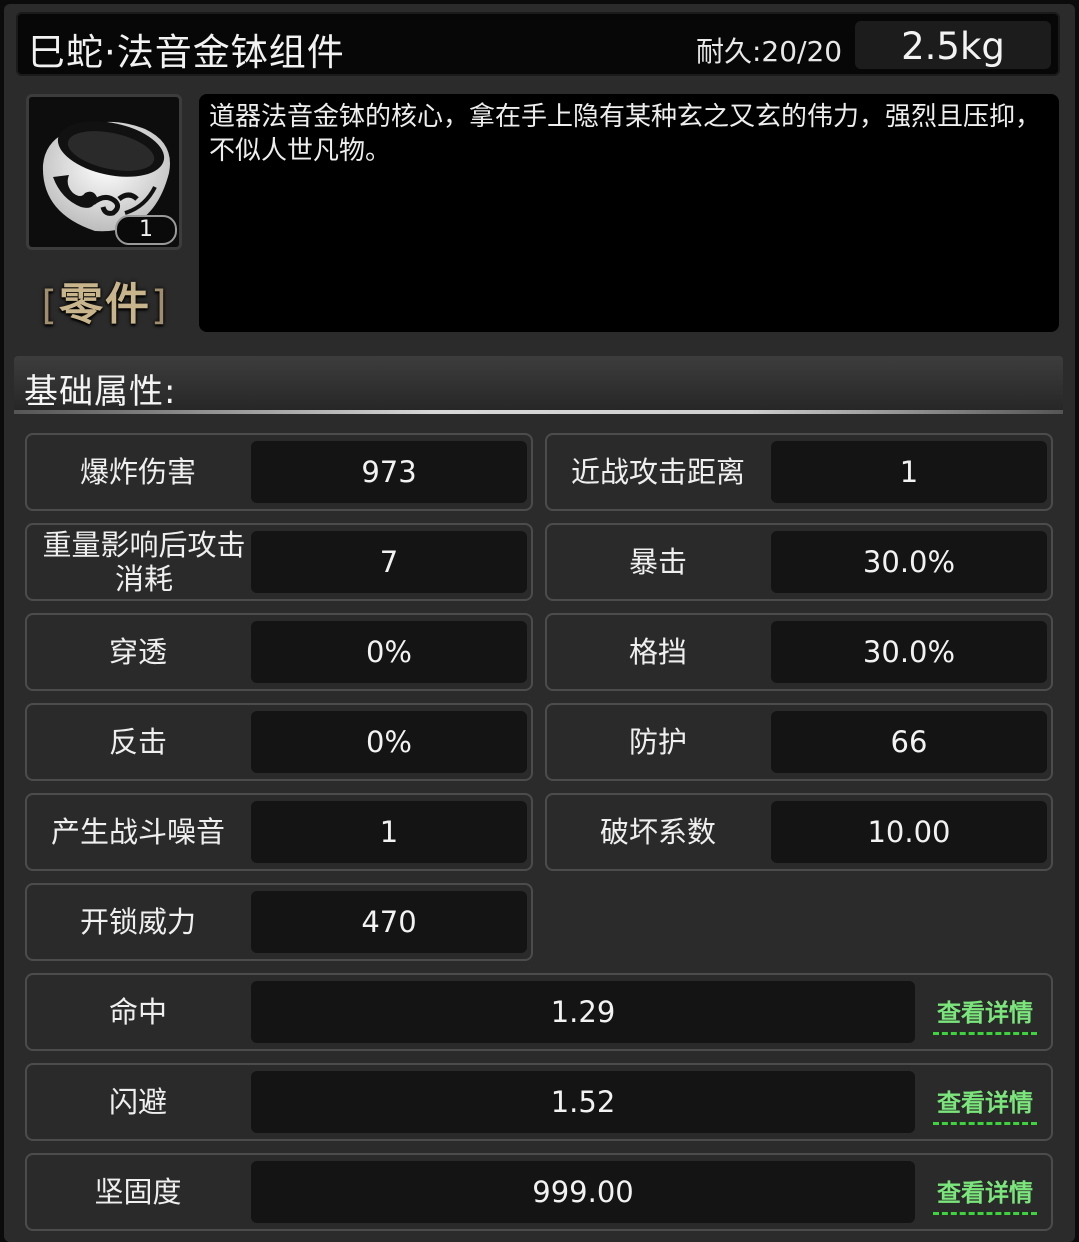 The image size is (1079, 1242). I want to click on detail-stat-row: 坚固度 999.00 查看详情, so click(539, 1192).